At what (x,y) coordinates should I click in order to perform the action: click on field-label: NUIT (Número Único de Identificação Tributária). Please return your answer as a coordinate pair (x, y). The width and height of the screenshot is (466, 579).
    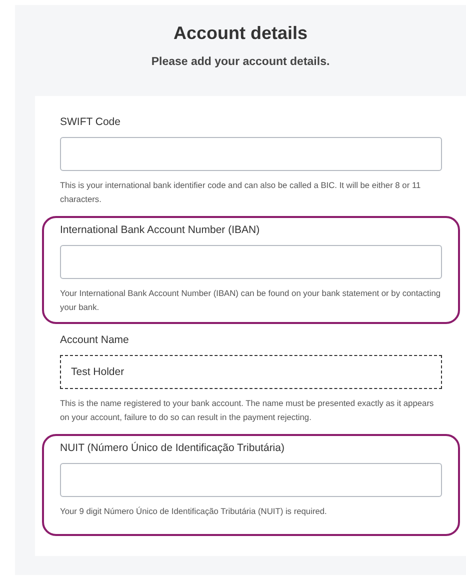
    Looking at the image, I should click on (173, 448).